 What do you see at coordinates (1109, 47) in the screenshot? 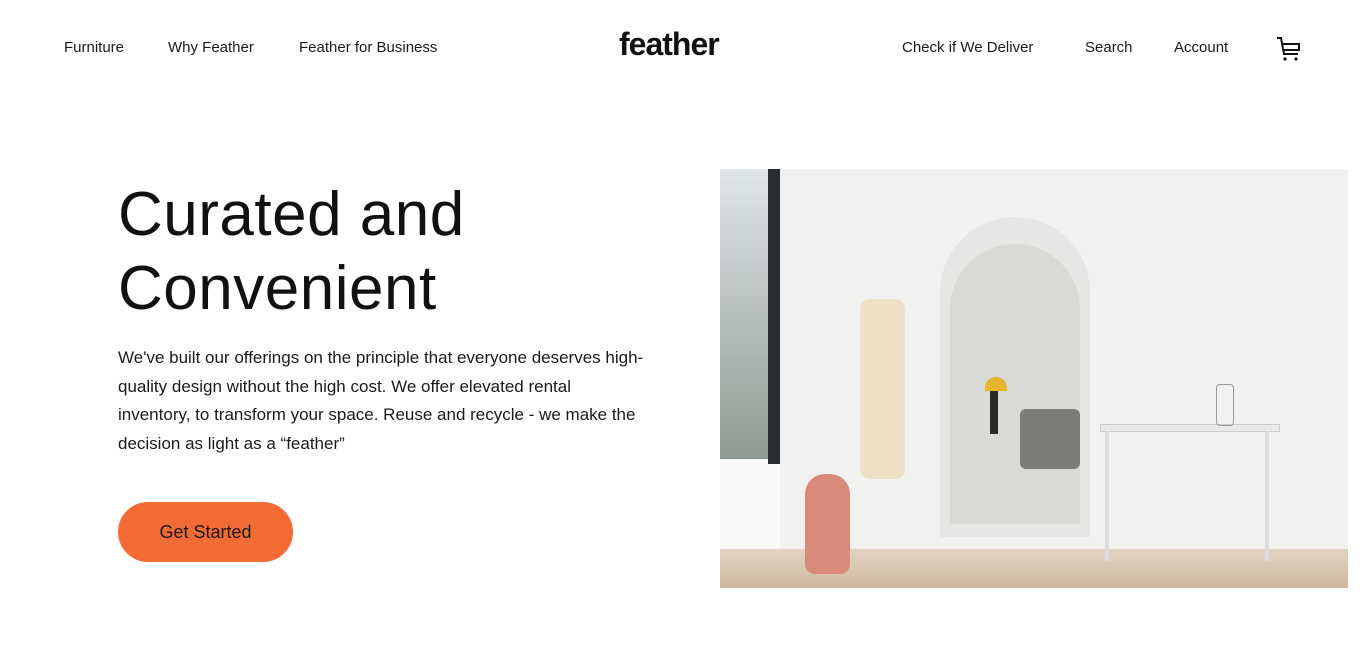
I see `nav-search: Search` at bounding box center [1109, 47].